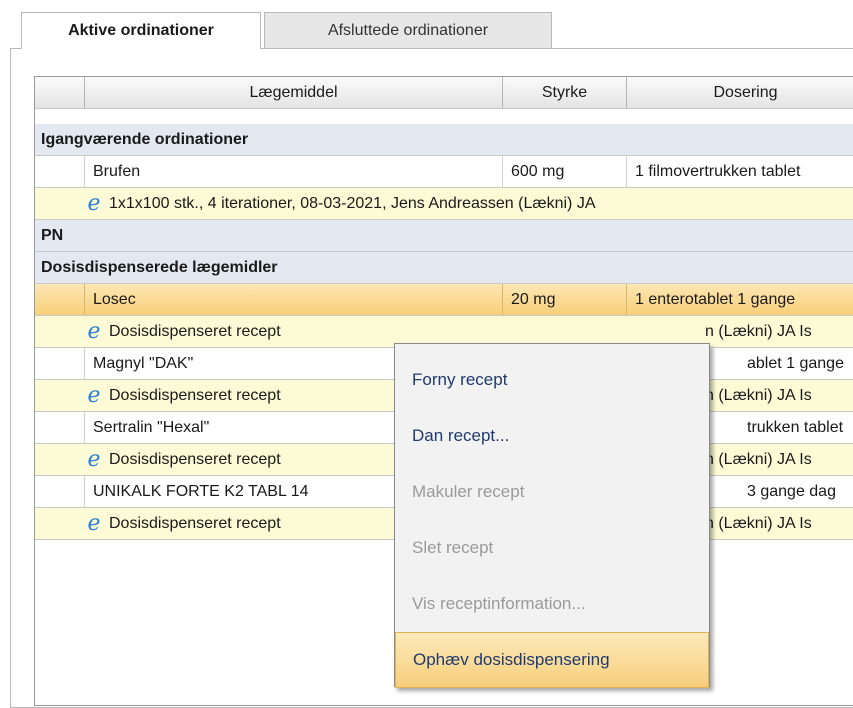 The width and height of the screenshot is (853, 708). Describe the element at coordinates (294, 299) in the screenshot. I see `drug-name: Losec` at that location.